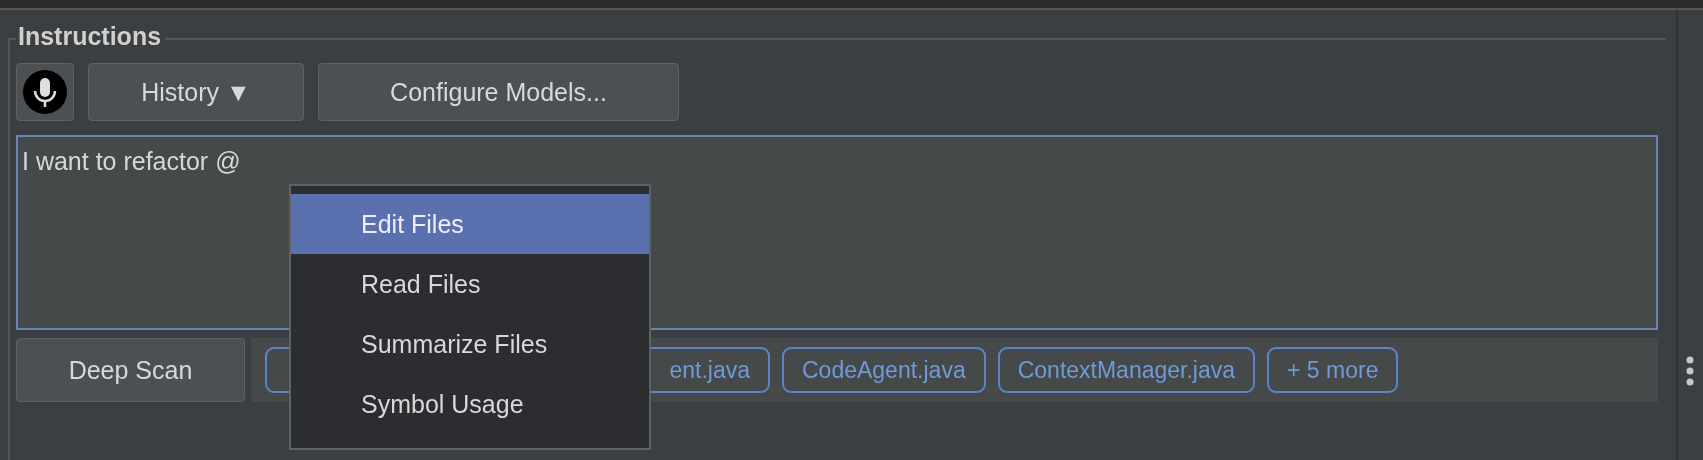 The height and width of the screenshot is (460, 1703). I want to click on menu-item: Edit Files, so click(470, 224).